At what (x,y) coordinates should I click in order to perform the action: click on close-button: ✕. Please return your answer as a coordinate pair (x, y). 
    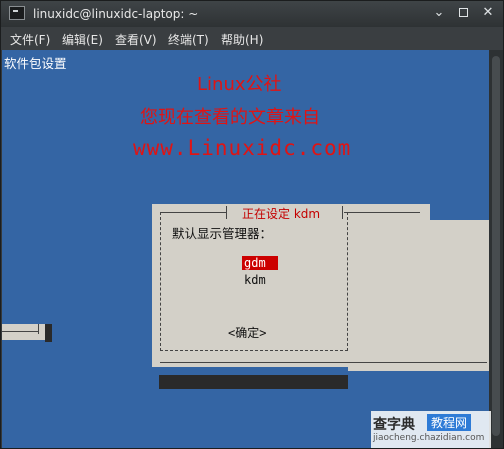
    Looking at the image, I should click on (488, 13).